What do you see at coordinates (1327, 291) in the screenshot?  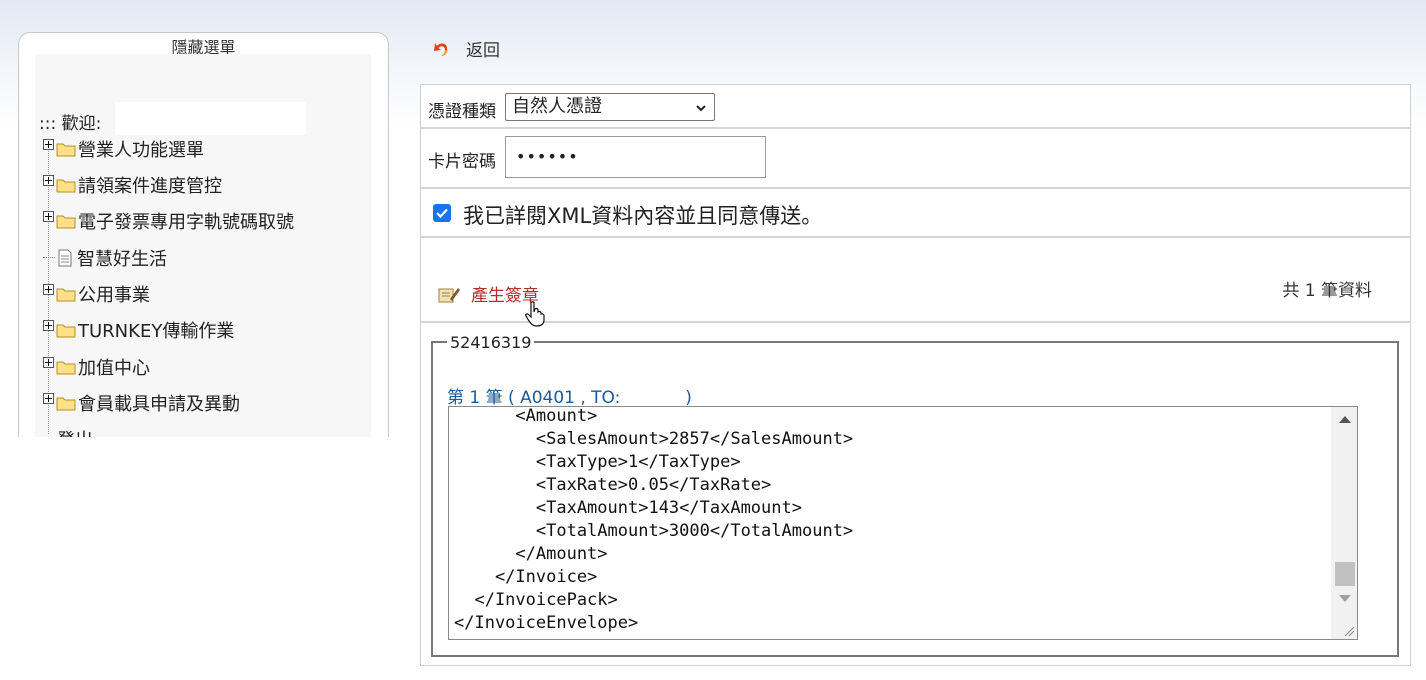 I see `record-count: 共 1 筆資料` at bounding box center [1327, 291].